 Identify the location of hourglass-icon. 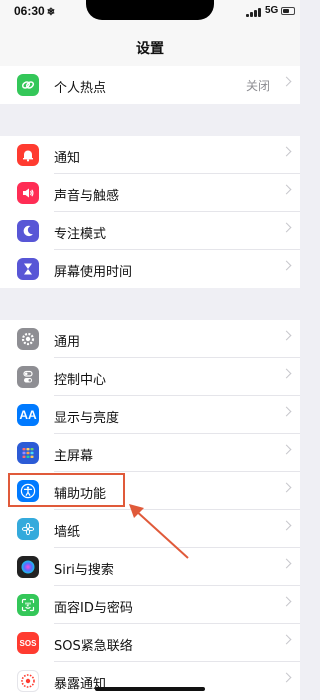
(28, 269).